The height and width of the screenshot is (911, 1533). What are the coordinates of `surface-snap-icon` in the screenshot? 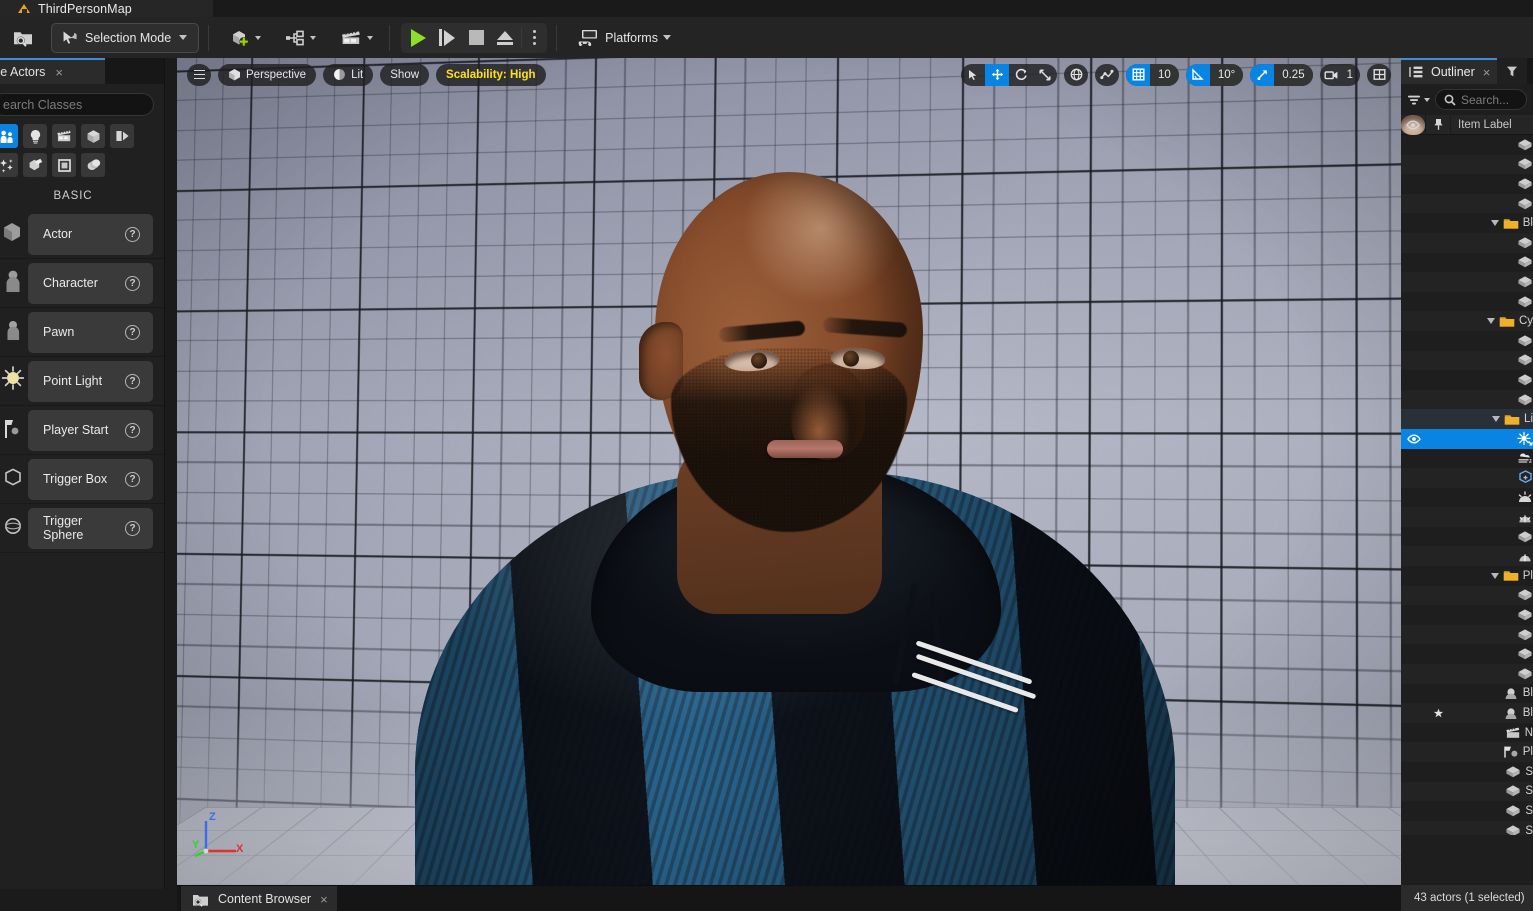 It's located at (1107, 75).